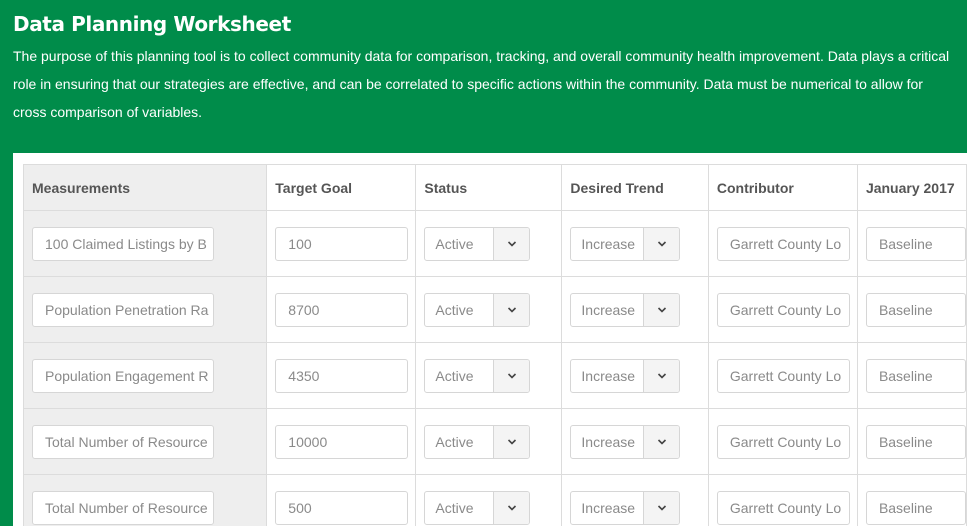 The image size is (967, 526). I want to click on column-header-target-goal: Target Goal, so click(341, 187).